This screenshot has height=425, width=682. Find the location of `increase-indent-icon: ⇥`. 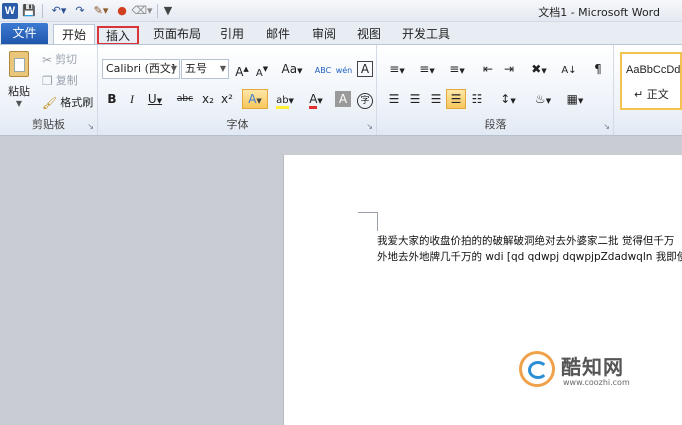

increase-indent-icon: ⇥ is located at coordinates (509, 69).